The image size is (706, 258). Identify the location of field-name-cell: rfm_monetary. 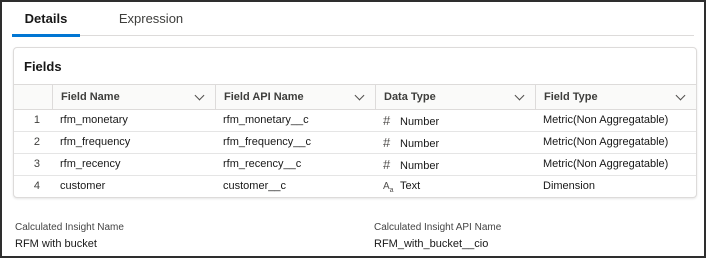
(94, 120).